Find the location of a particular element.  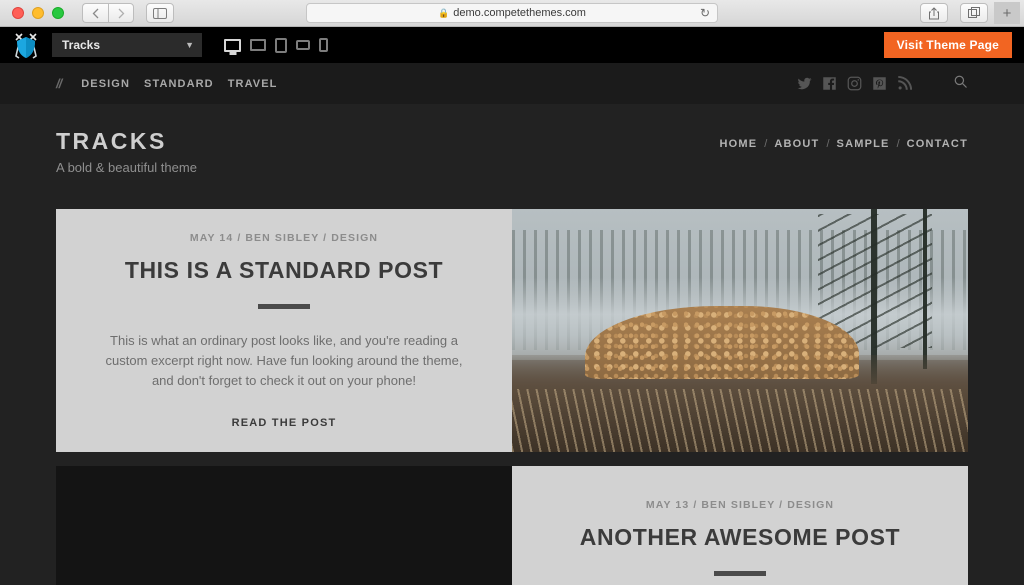

device-phone-button is located at coordinates (323, 45).